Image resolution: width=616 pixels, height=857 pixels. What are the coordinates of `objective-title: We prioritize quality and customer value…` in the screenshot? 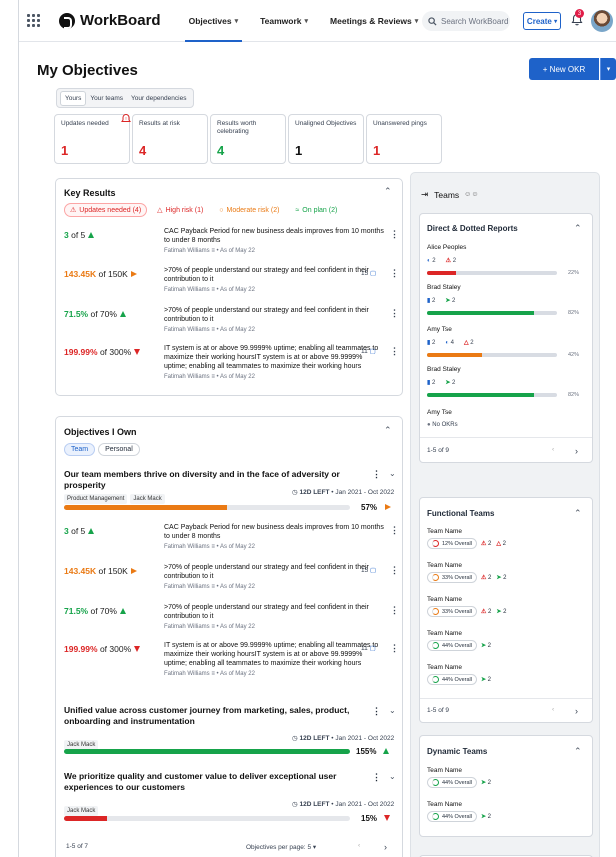 It's located at (214, 782).